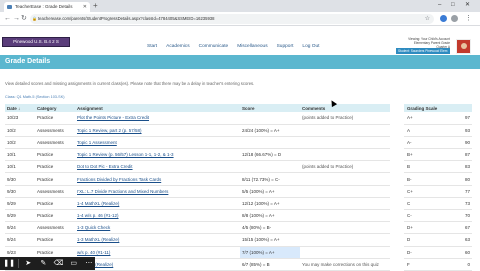 The image size is (480, 271). I want to click on col-comments: Comments, so click(345, 108).